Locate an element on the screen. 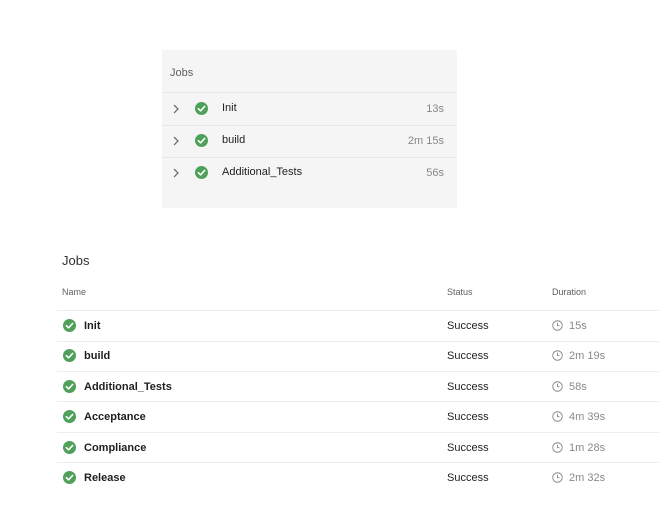  job-name: Acceptance is located at coordinates (115, 417).